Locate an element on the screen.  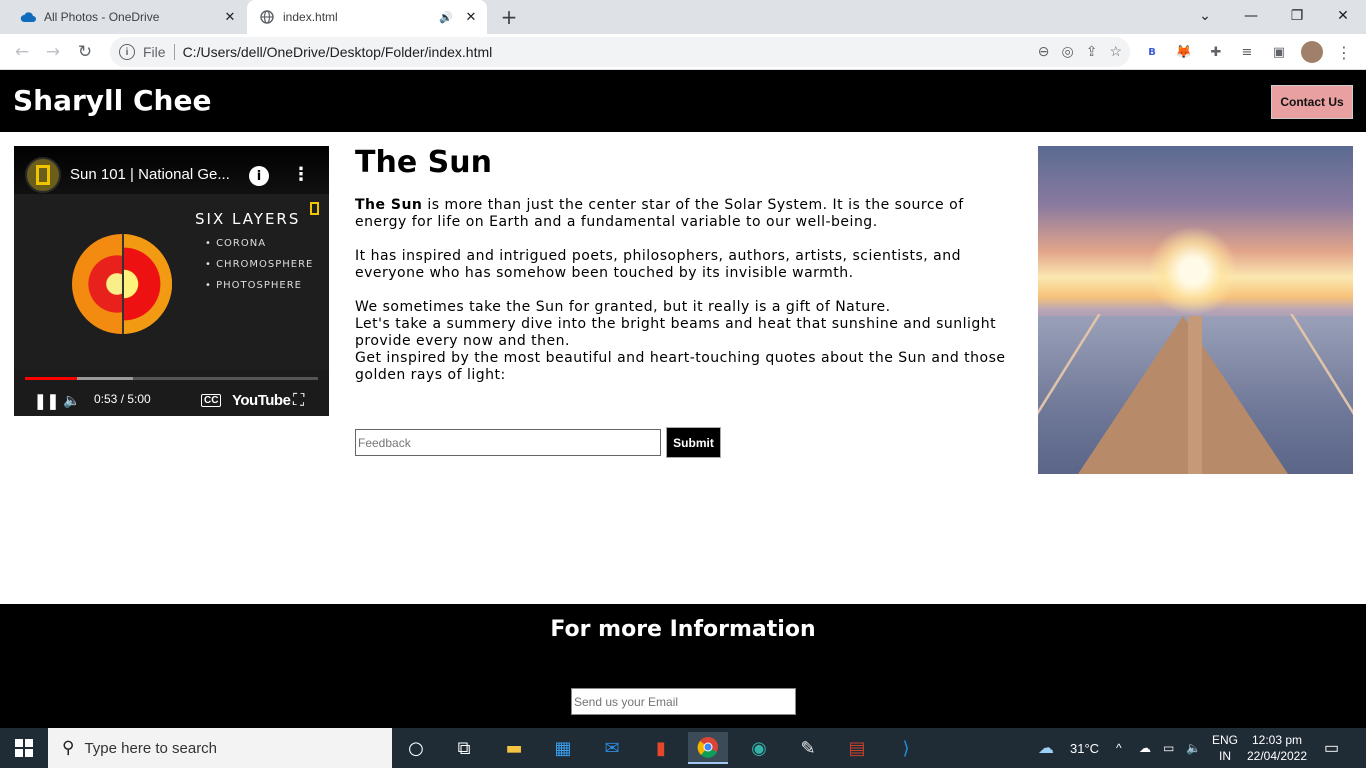
feedback-input is located at coordinates (508, 442).